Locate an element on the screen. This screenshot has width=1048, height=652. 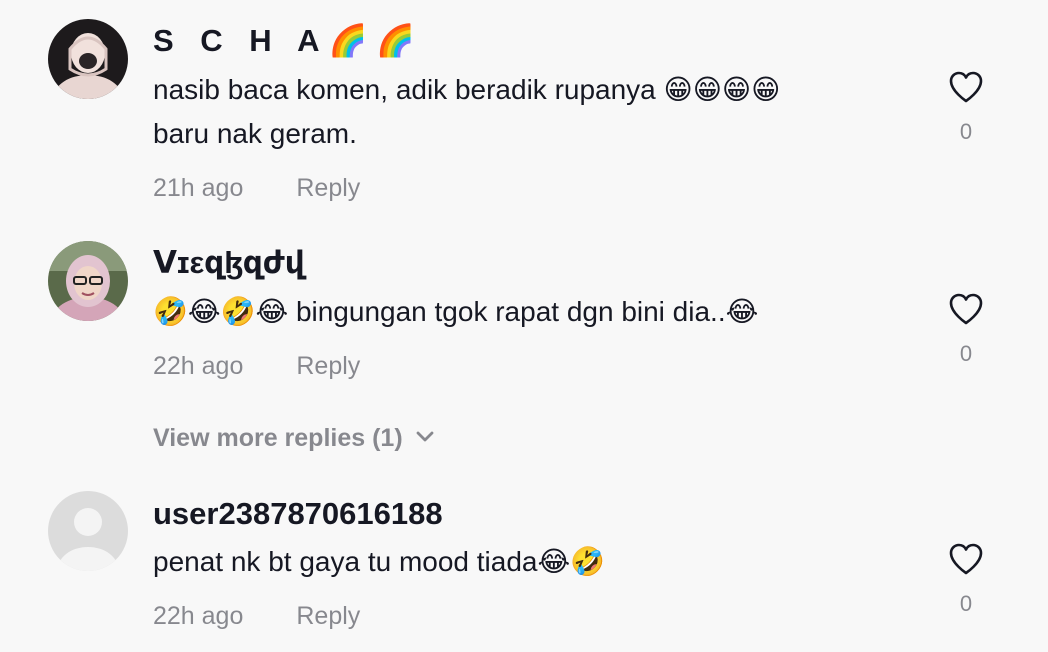
comment-timestamp: 21h ago is located at coordinates (198, 188).